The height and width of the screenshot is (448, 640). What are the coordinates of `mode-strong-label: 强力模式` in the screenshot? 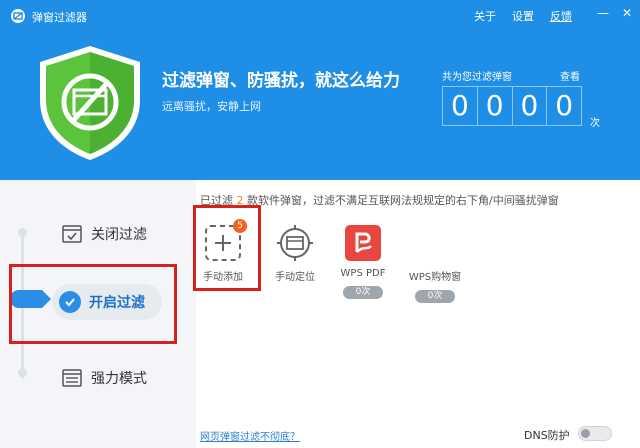 It's located at (119, 379).